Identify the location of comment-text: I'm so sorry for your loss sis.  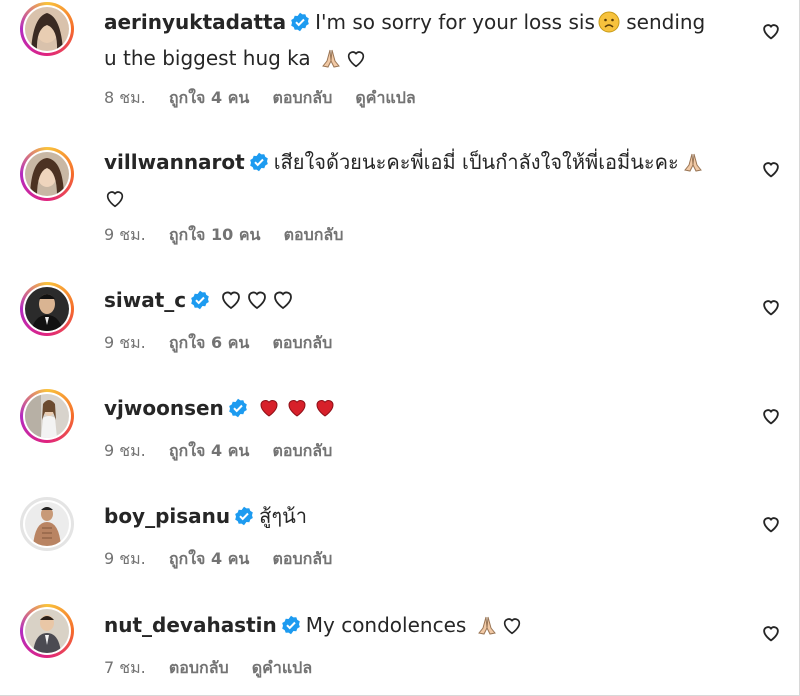
(455, 22).